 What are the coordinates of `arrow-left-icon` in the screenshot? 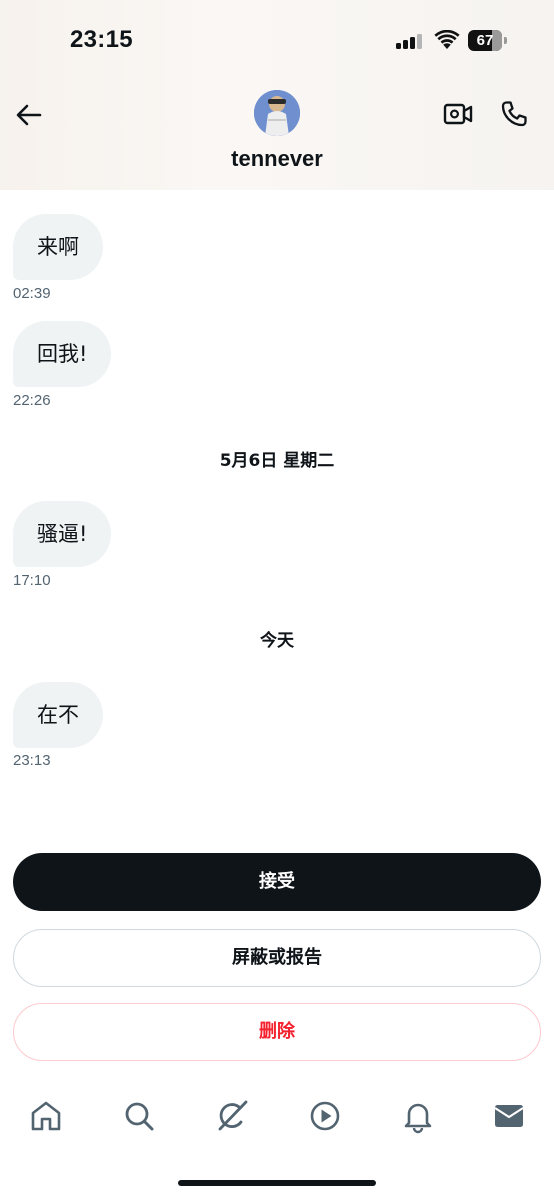 It's located at (29, 115).